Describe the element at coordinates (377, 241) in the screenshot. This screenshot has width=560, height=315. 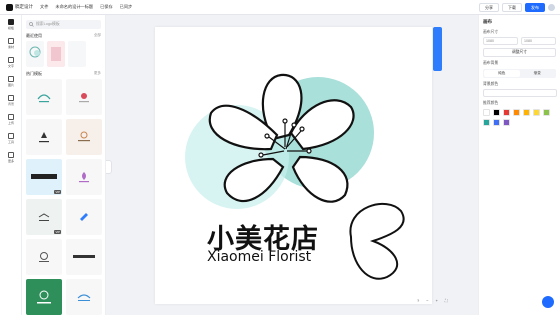
I see `petal-swirl` at that location.